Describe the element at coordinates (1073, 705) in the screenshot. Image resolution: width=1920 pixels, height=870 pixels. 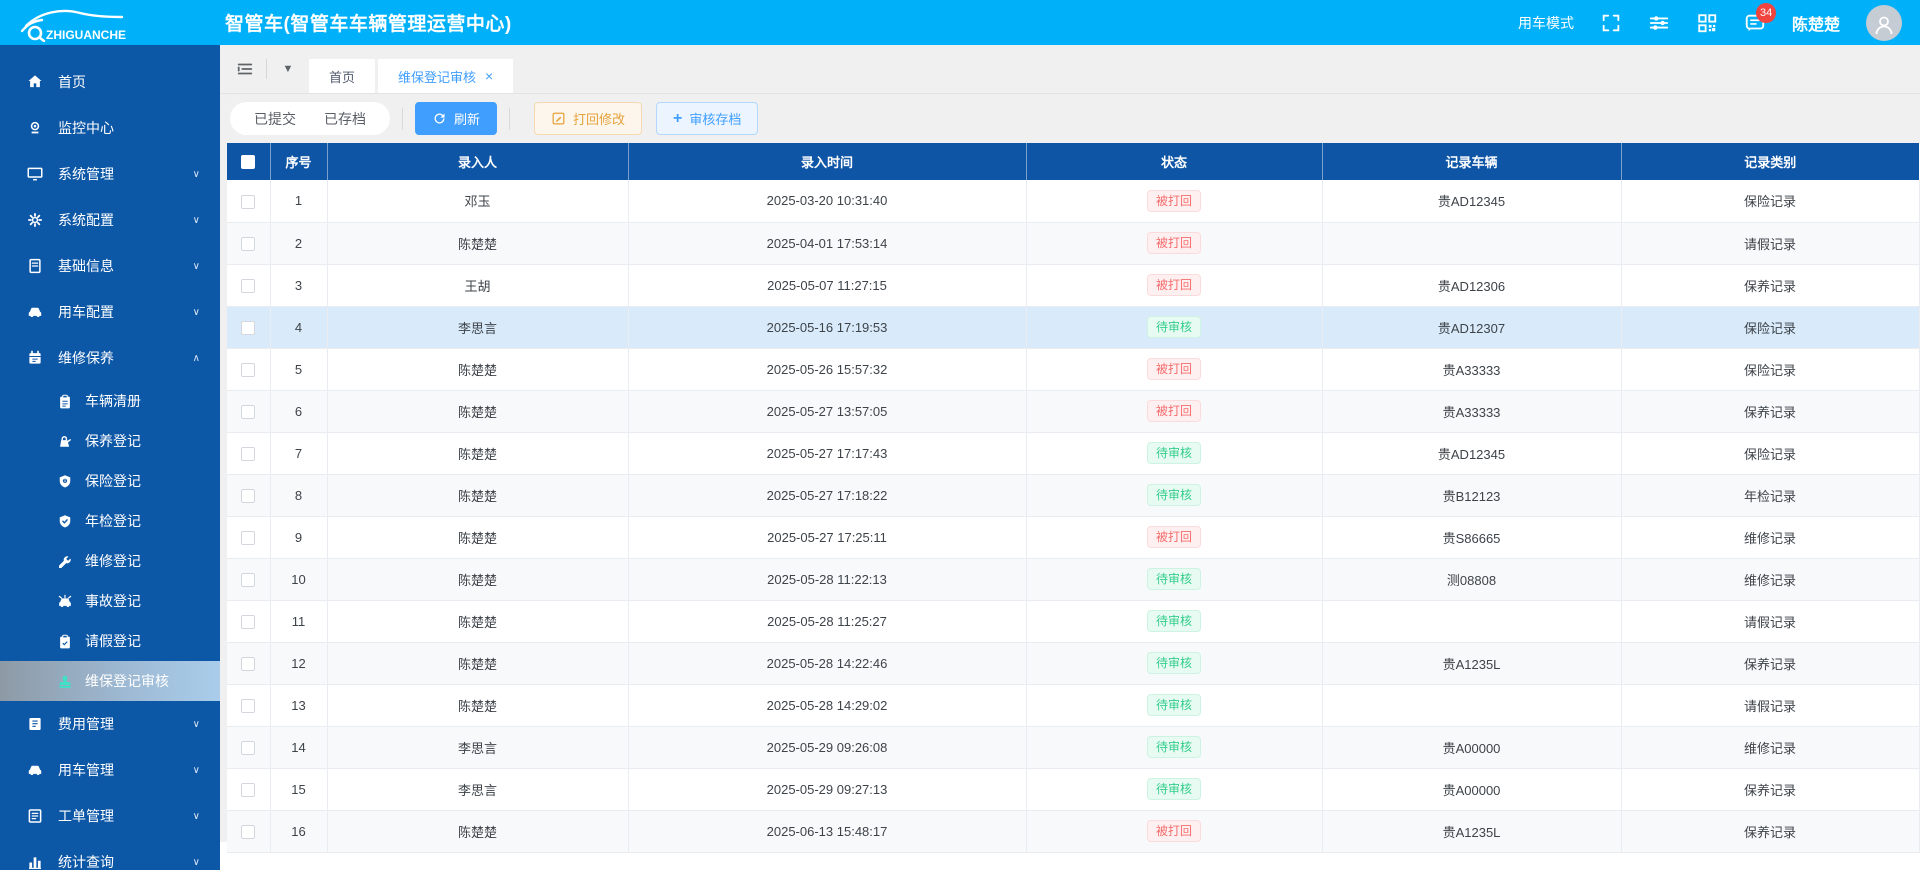
I see `table-row: 13 陈楚楚 2025-05-28 14:29:02 待审核 请假记录` at that location.